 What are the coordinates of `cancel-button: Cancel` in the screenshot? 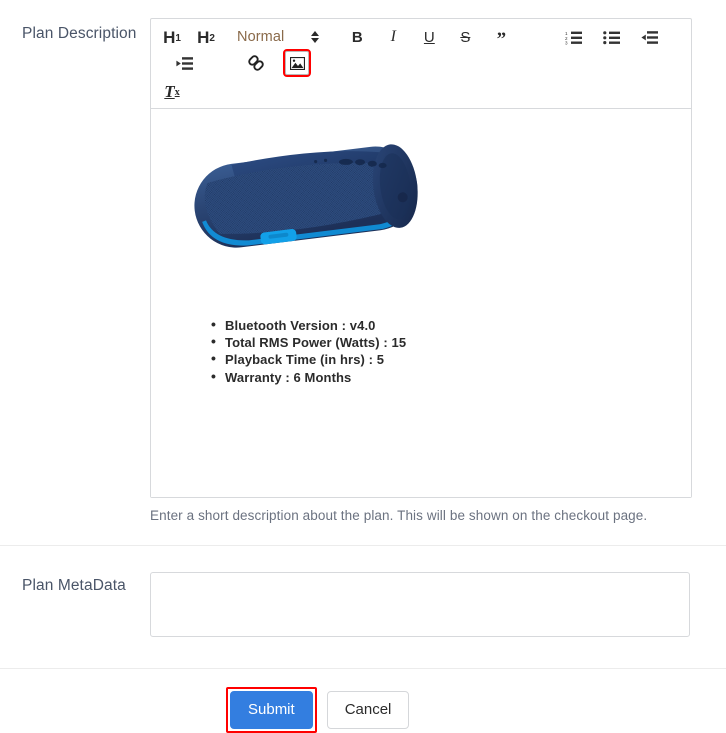 It's located at (368, 710).